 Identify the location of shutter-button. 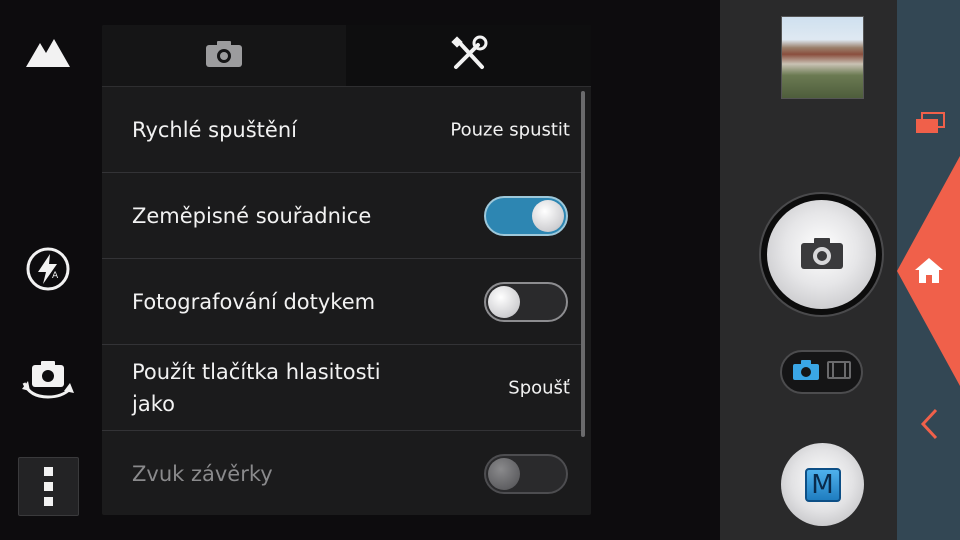
(821, 254).